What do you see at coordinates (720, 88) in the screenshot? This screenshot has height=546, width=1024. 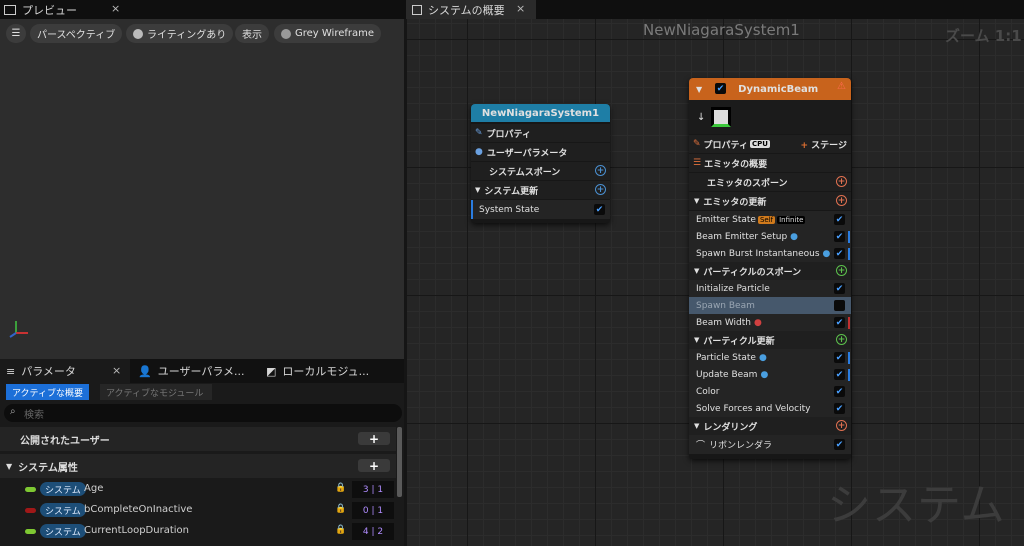 I see `emitter-enable-checkbox: ✔` at bounding box center [720, 88].